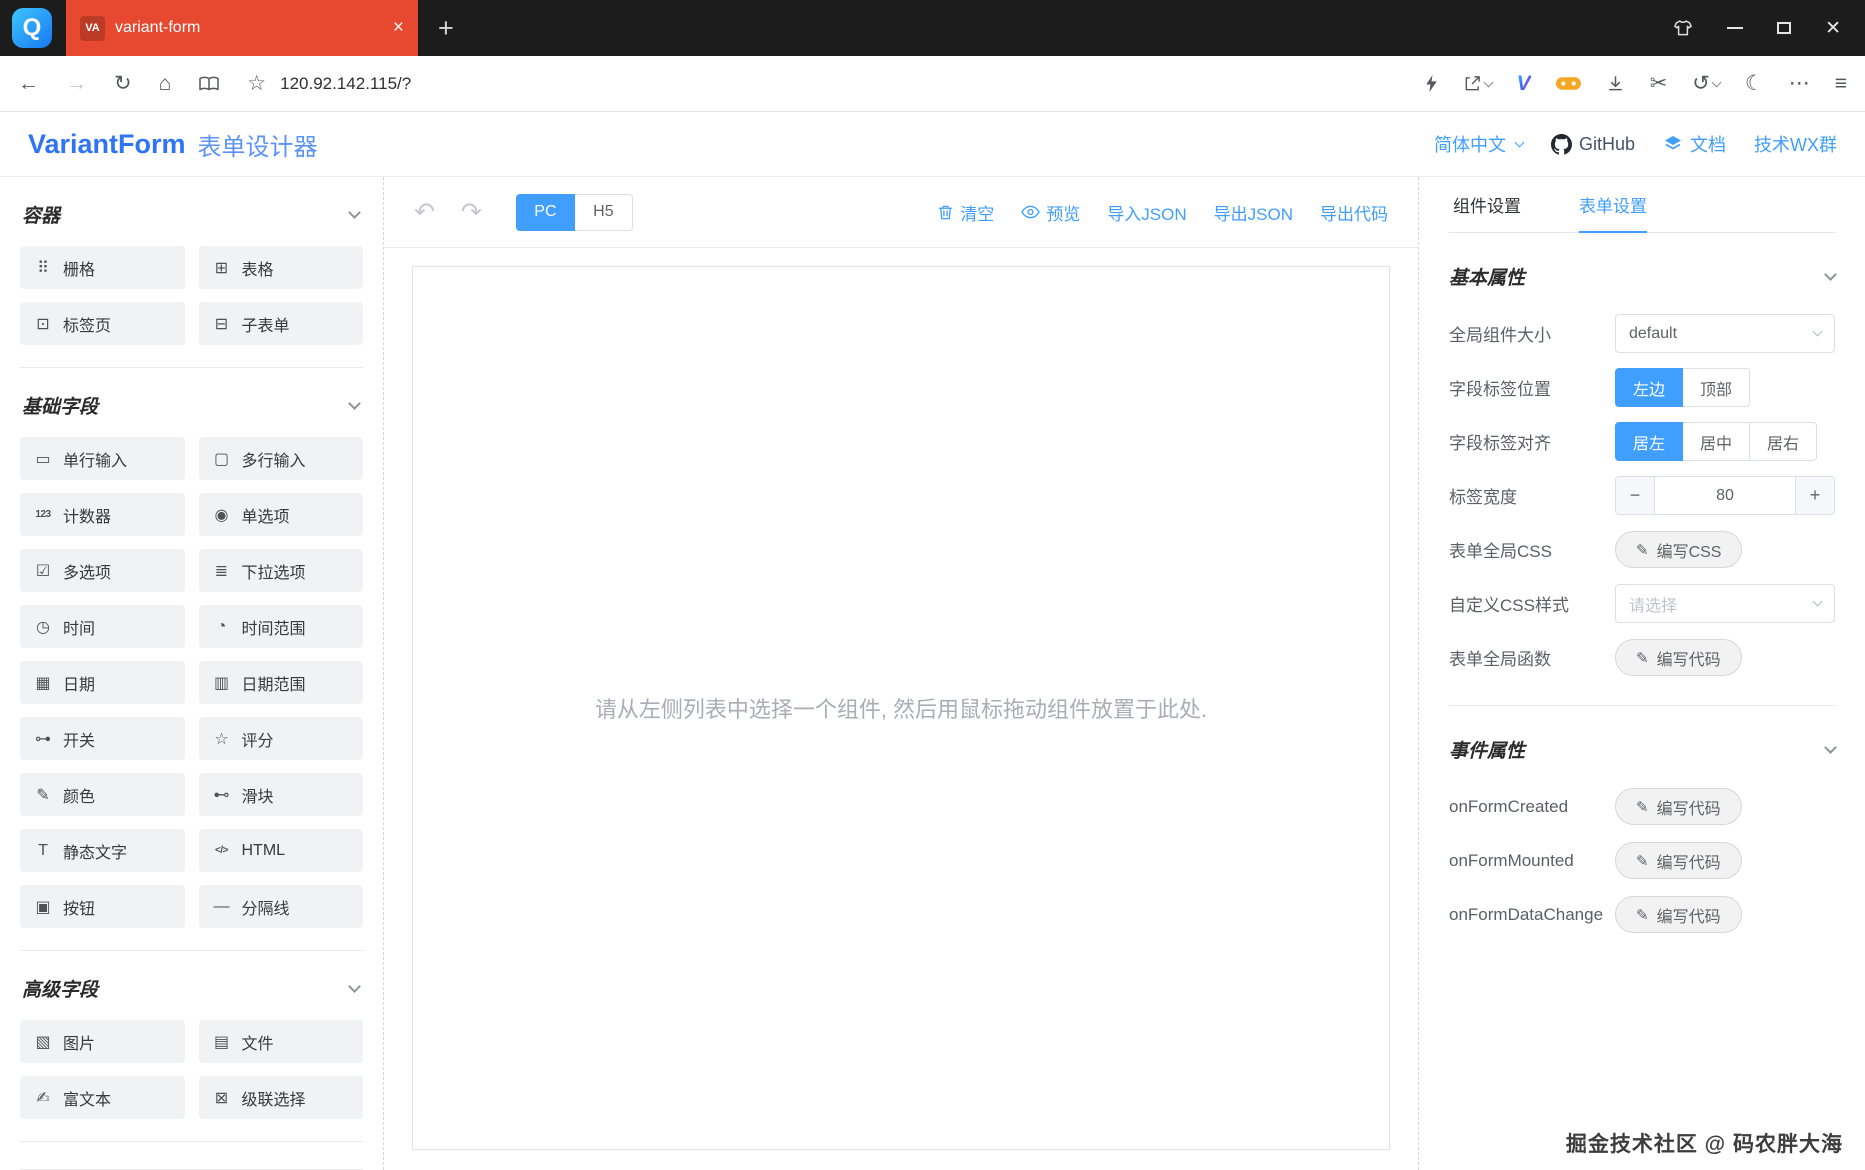  I want to click on github-icon, so click(1561, 143).